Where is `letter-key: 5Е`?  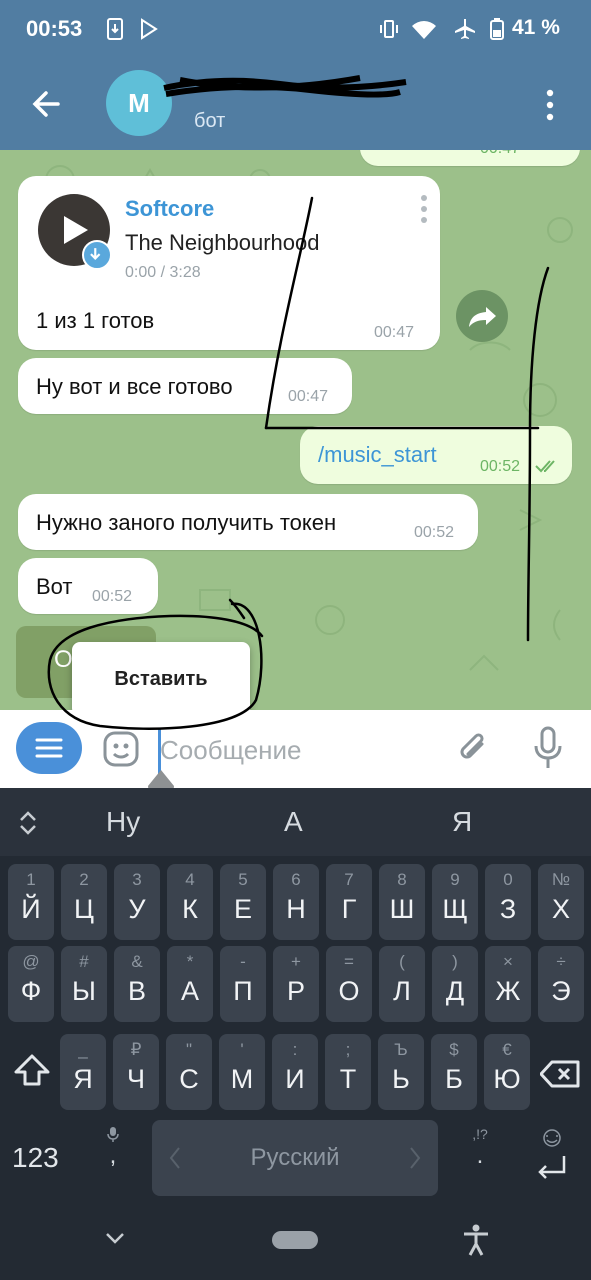 letter-key: 5Е is located at coordinates (243, 902).